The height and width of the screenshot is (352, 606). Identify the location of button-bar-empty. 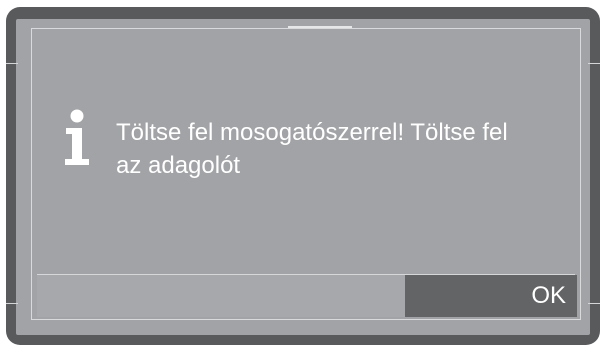
(221, 296).